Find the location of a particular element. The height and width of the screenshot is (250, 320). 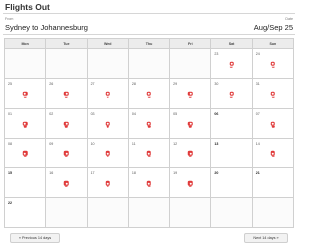

day-number: 06 is located at coordinates (216, 113).